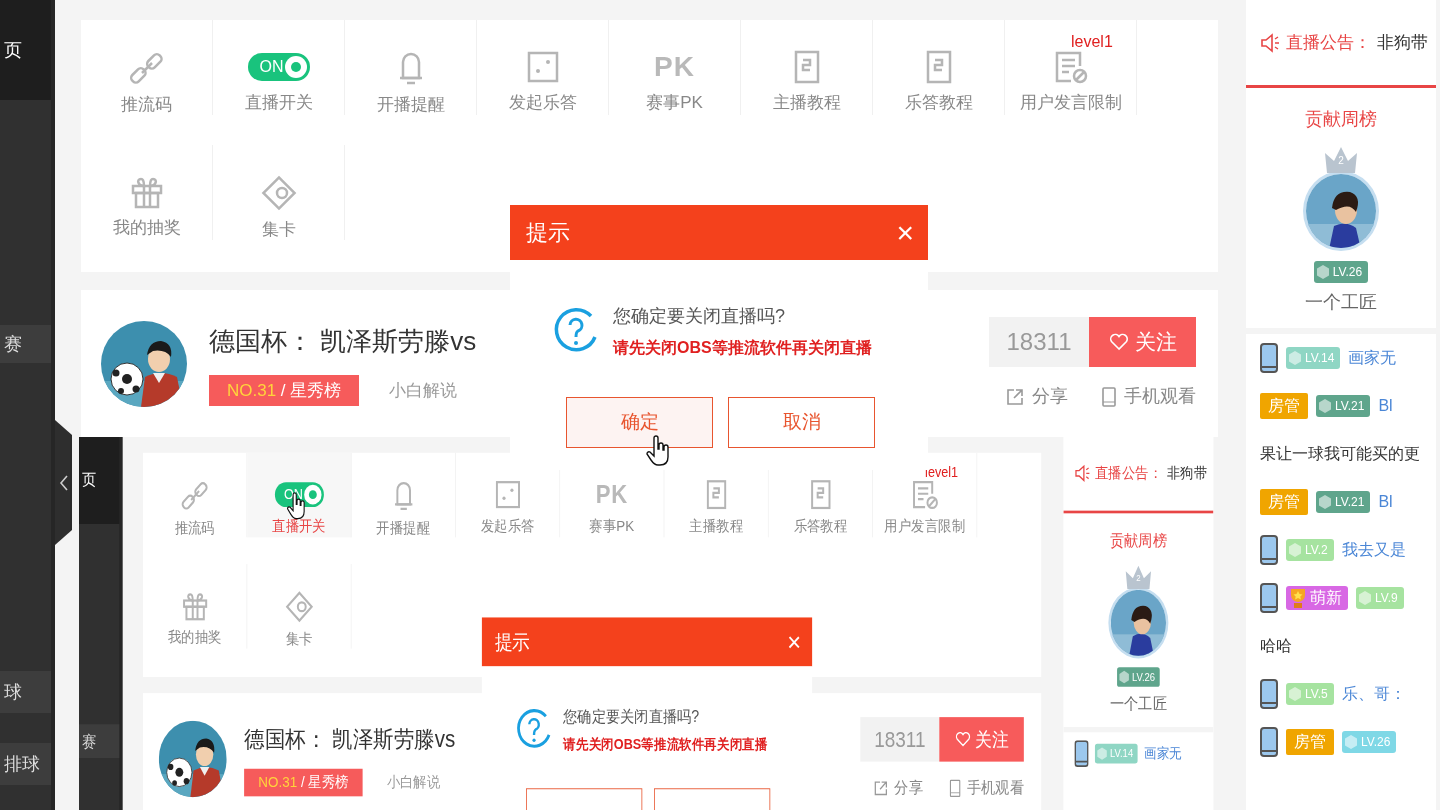 This screenshot has width=1440, height=810. I want to click on level-badge: LV.9, so click(1380, 598).